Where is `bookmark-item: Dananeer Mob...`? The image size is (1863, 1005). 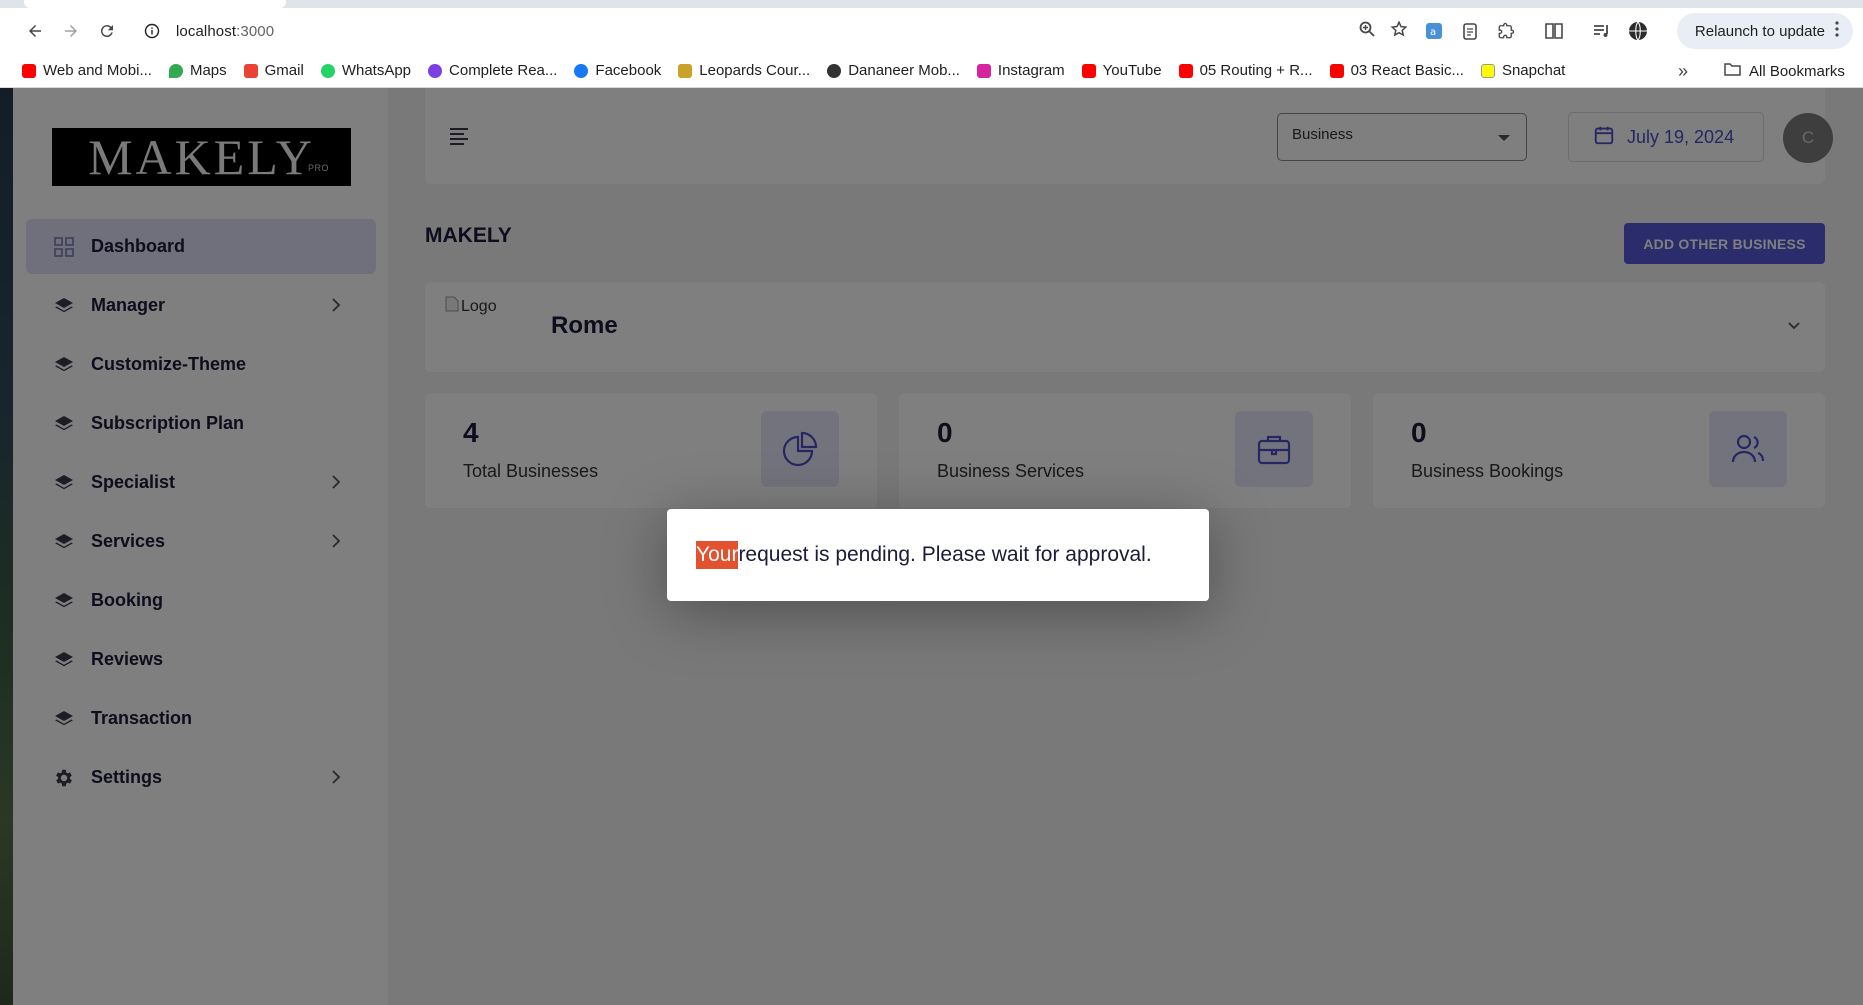 bookmark-item: Dananeer Mob... is located at coordinates (893, 70).